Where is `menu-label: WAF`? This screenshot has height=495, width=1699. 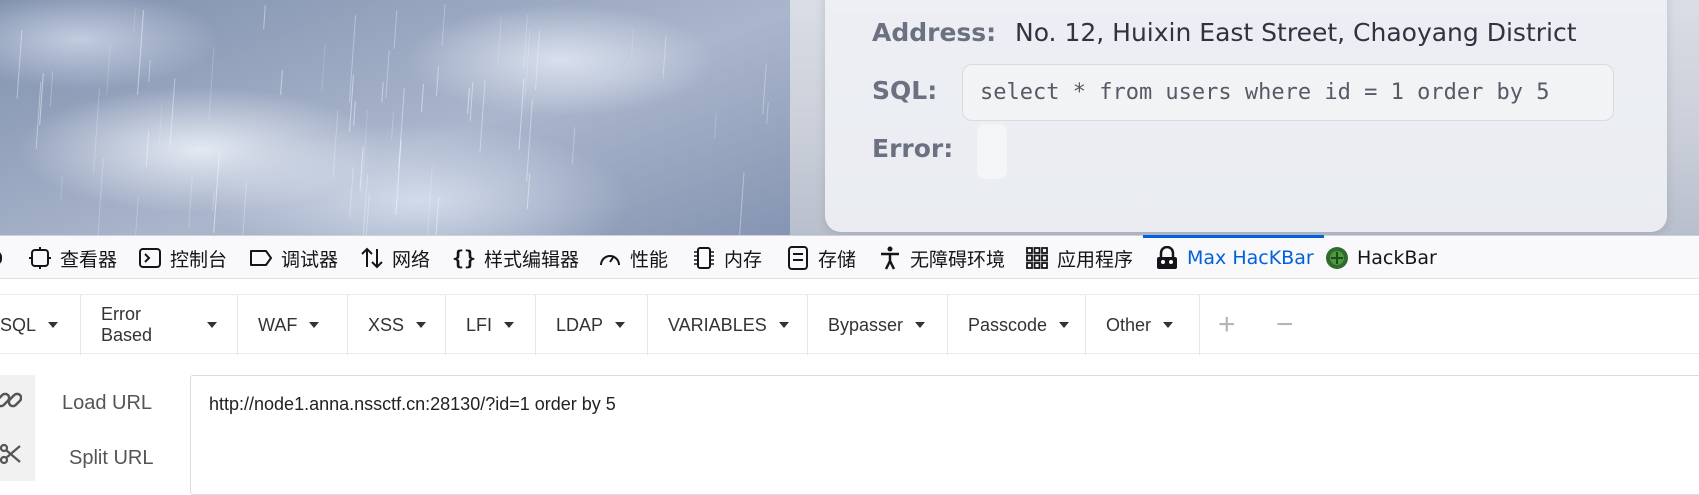 menu-label: WAF is located at coordinates (278, 324).